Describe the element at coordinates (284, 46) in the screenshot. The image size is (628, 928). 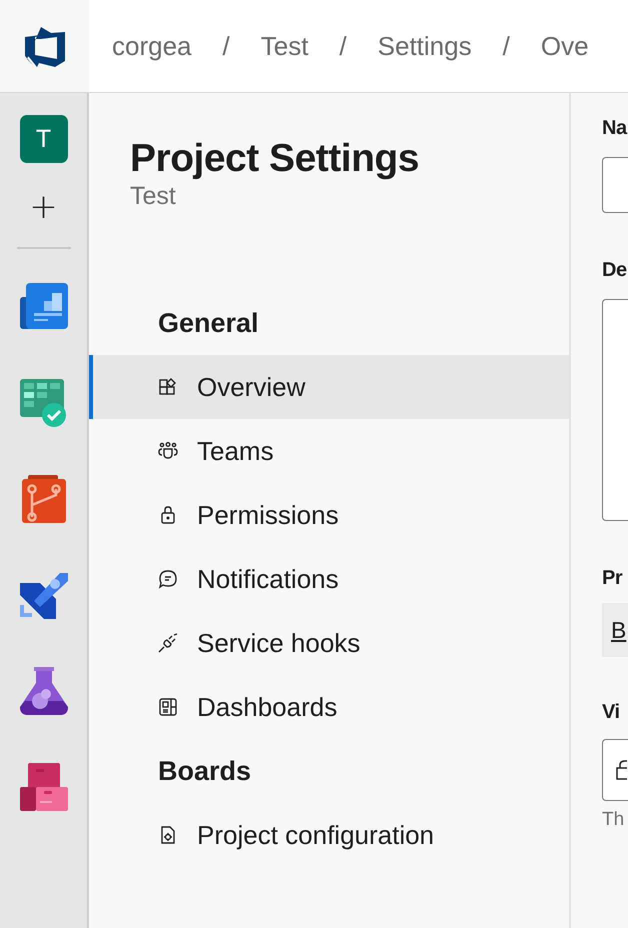
I see `breadcrumb-link: Test` at that location.